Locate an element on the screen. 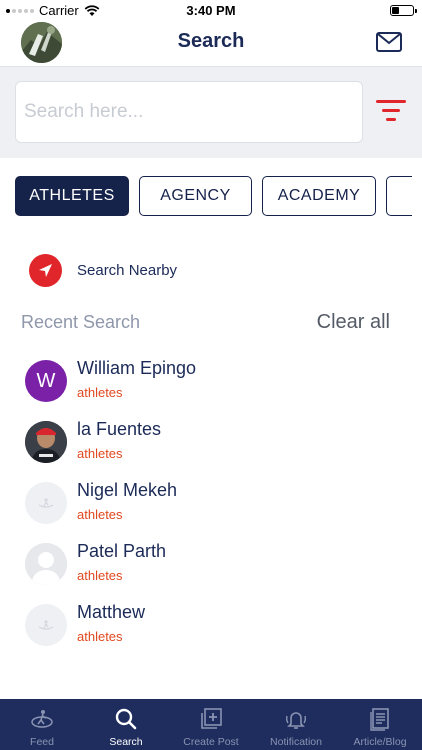 Image resolution: width=422 pixels, height=750 pixels. tab-athletes: ATHLETES is located at coordinates (72, 196).